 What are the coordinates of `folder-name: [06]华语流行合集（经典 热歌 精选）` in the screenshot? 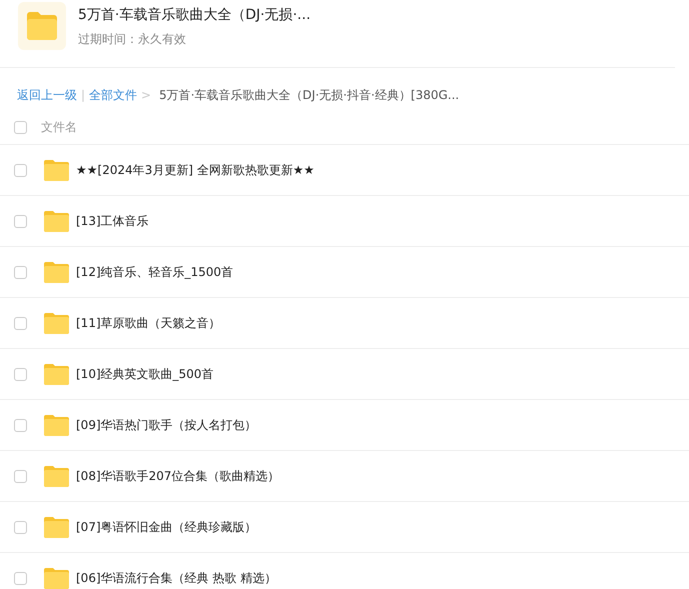 It's located at (176, 578).